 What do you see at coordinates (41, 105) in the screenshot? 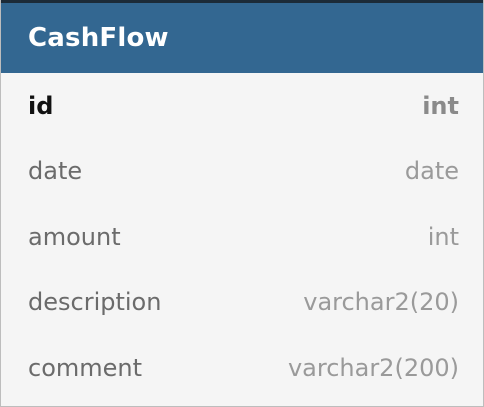
I see `column-name: id` at bounding box center [41, 105].